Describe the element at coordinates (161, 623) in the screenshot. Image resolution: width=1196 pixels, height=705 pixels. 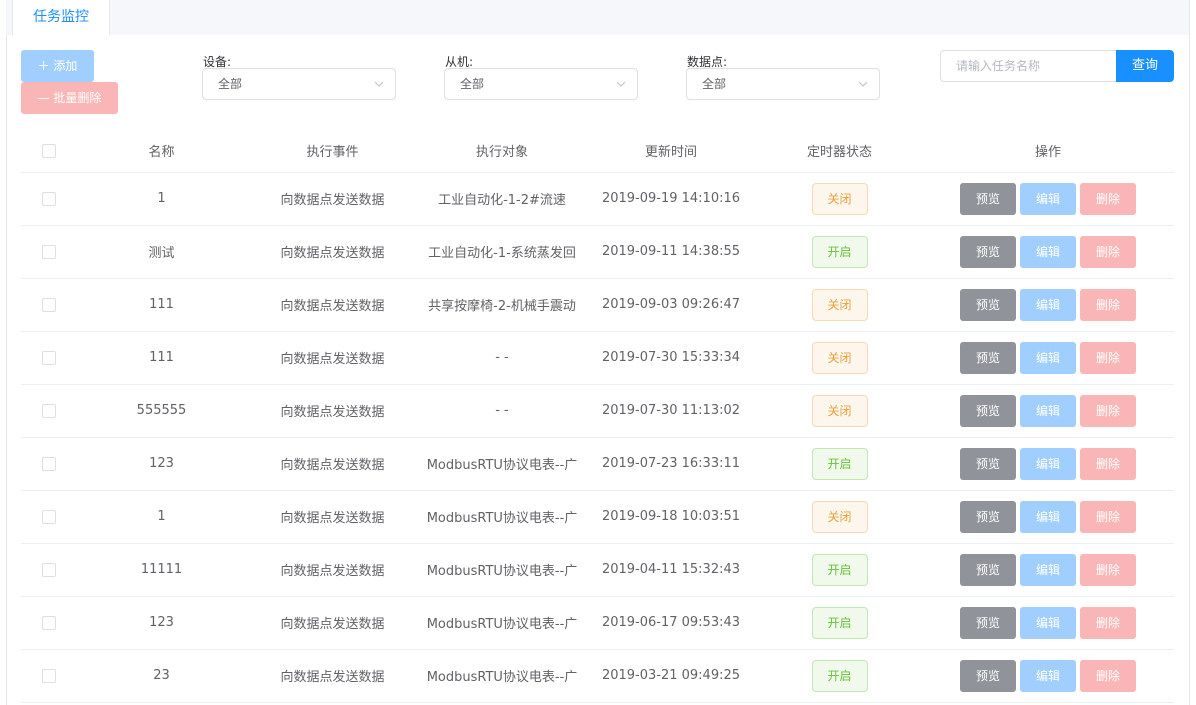
I see `name-cell: 123` at that location.